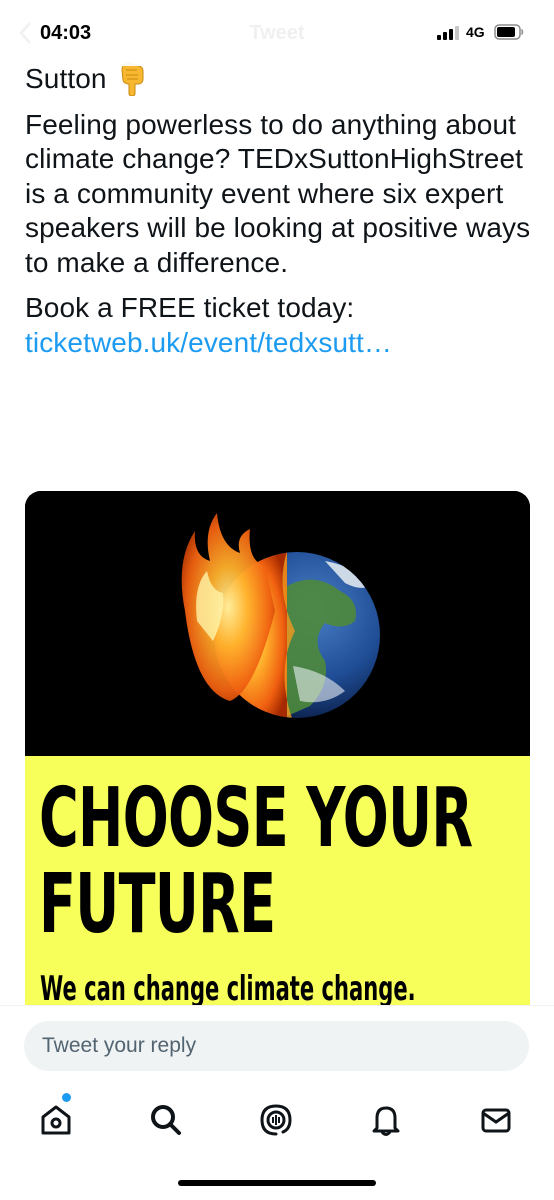 The image size is (554, 1200). I want to click on media-tagline: We can change climate change., so click(228, 989).